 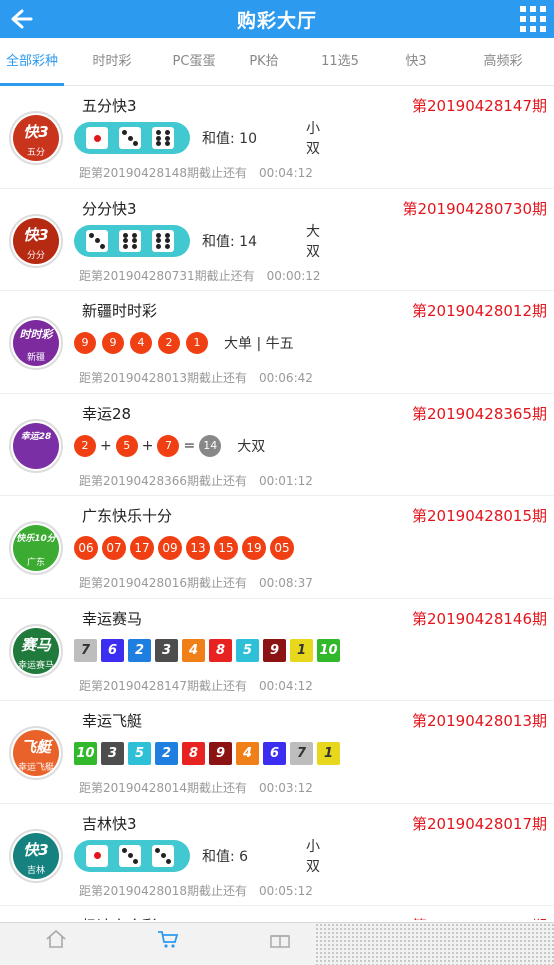 What do you see at coordinates (36, 855) in the screenshot?
I see `lottery-logo: 快3 吉林` at bounding box center [36, 855].